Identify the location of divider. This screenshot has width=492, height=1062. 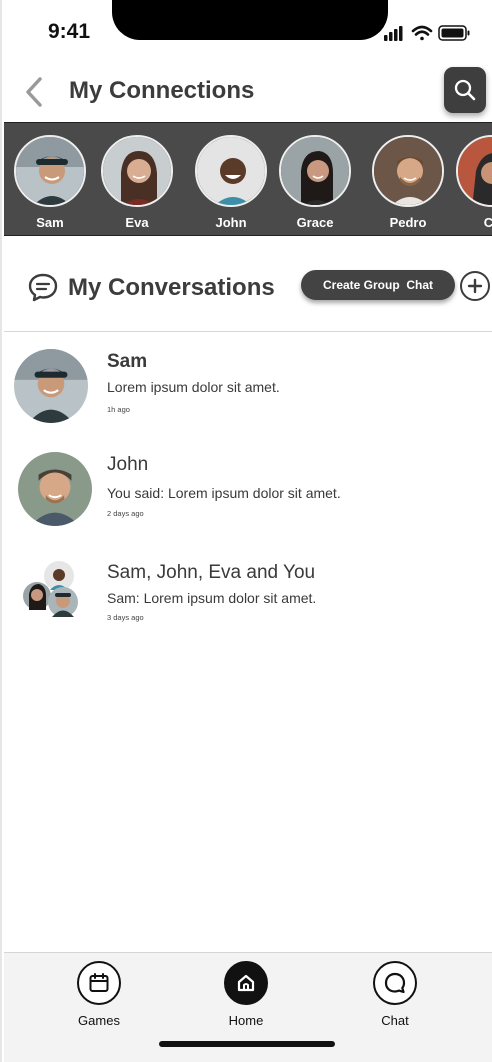
(248, 331).